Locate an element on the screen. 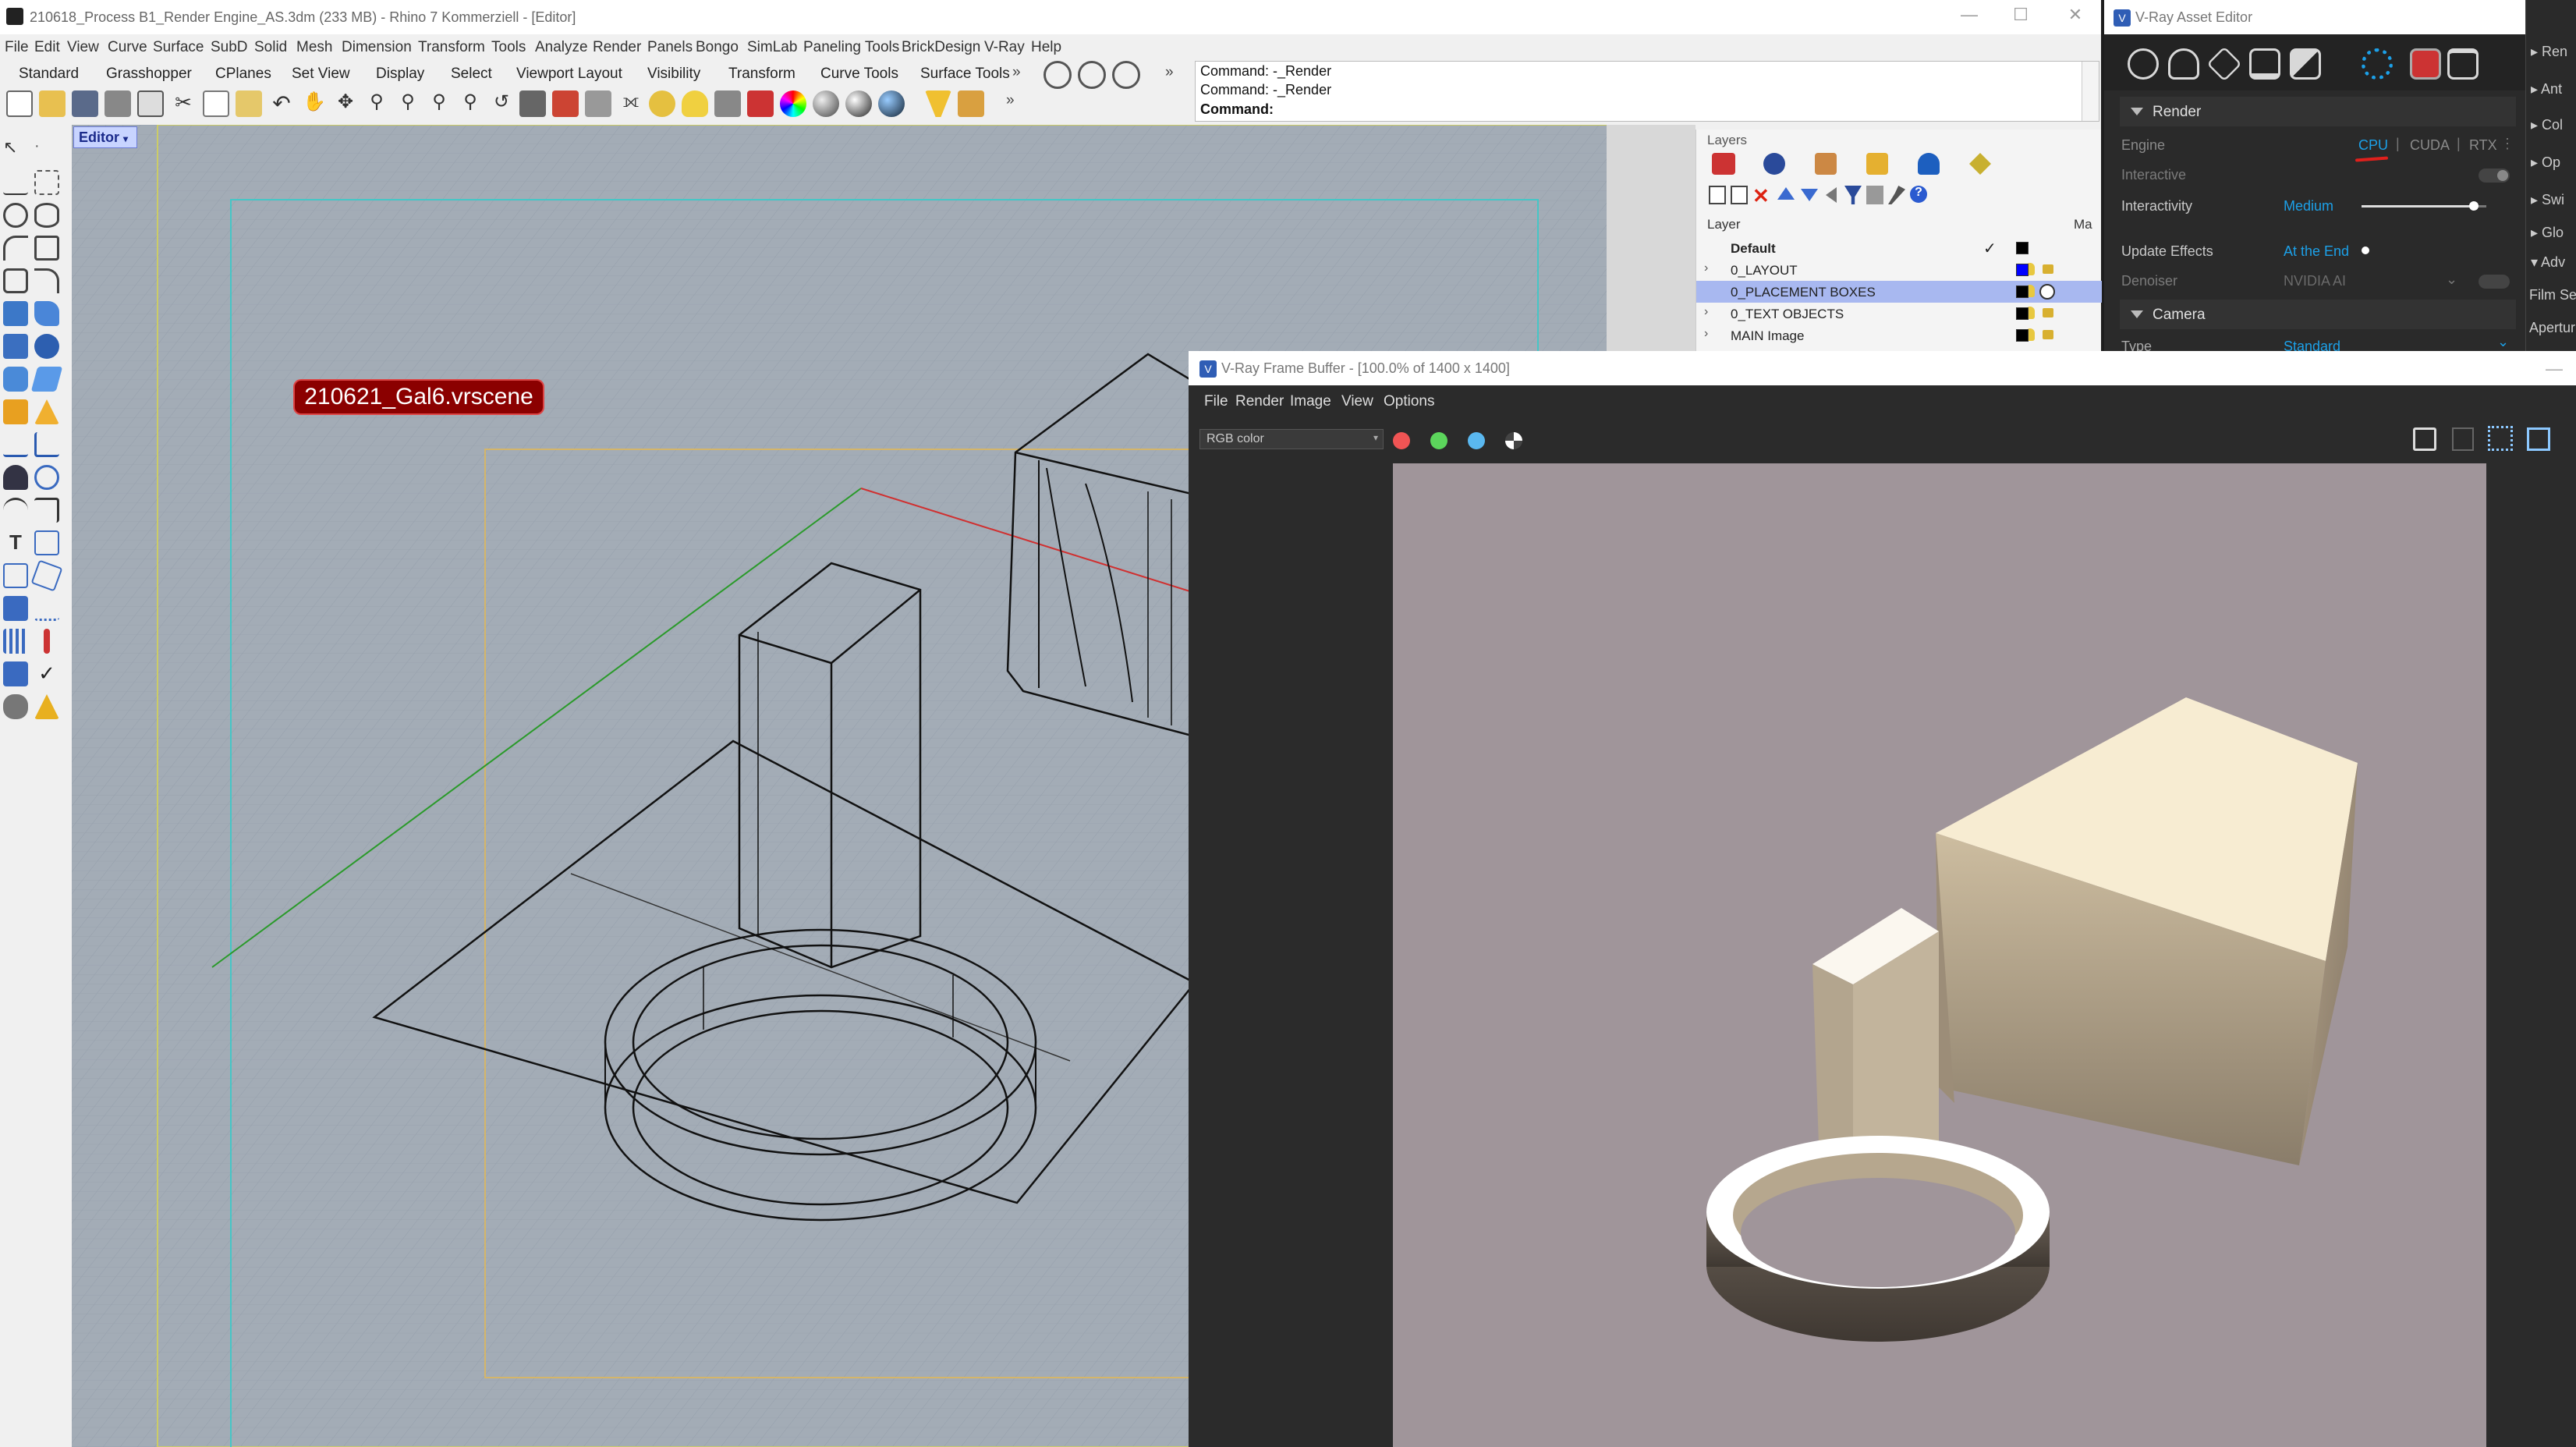  trim-icon: ⟗ is located at coordinates (631, 103).